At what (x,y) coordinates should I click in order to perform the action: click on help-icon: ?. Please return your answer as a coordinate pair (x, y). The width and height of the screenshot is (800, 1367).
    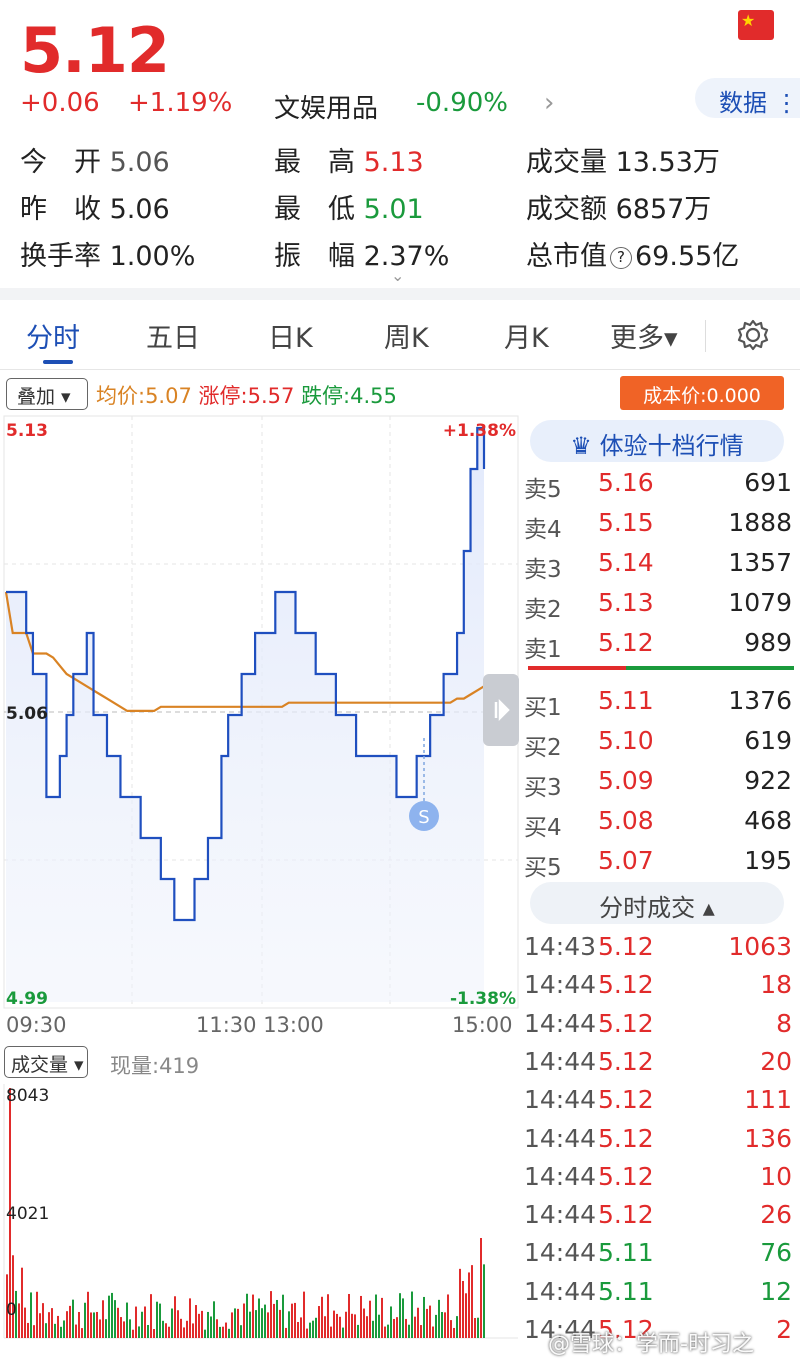
    Looking at the image, I should click on (621, 258).